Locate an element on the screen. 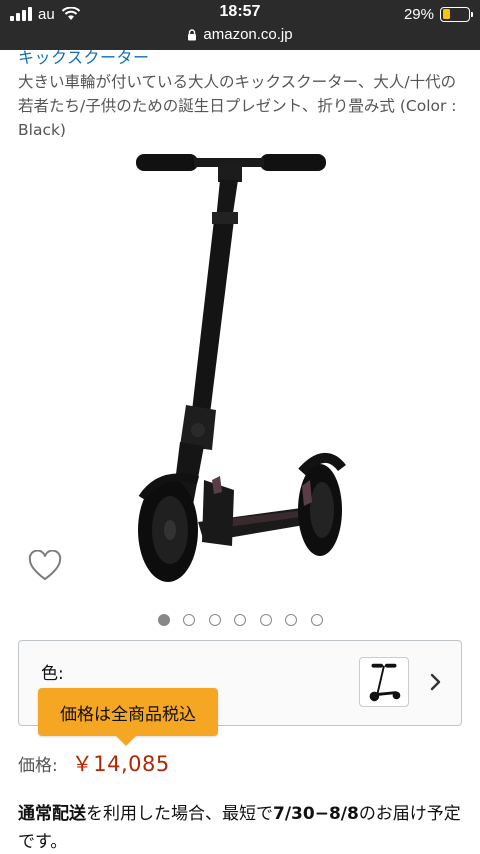  heart-icon is located at coordinates (45, 566).